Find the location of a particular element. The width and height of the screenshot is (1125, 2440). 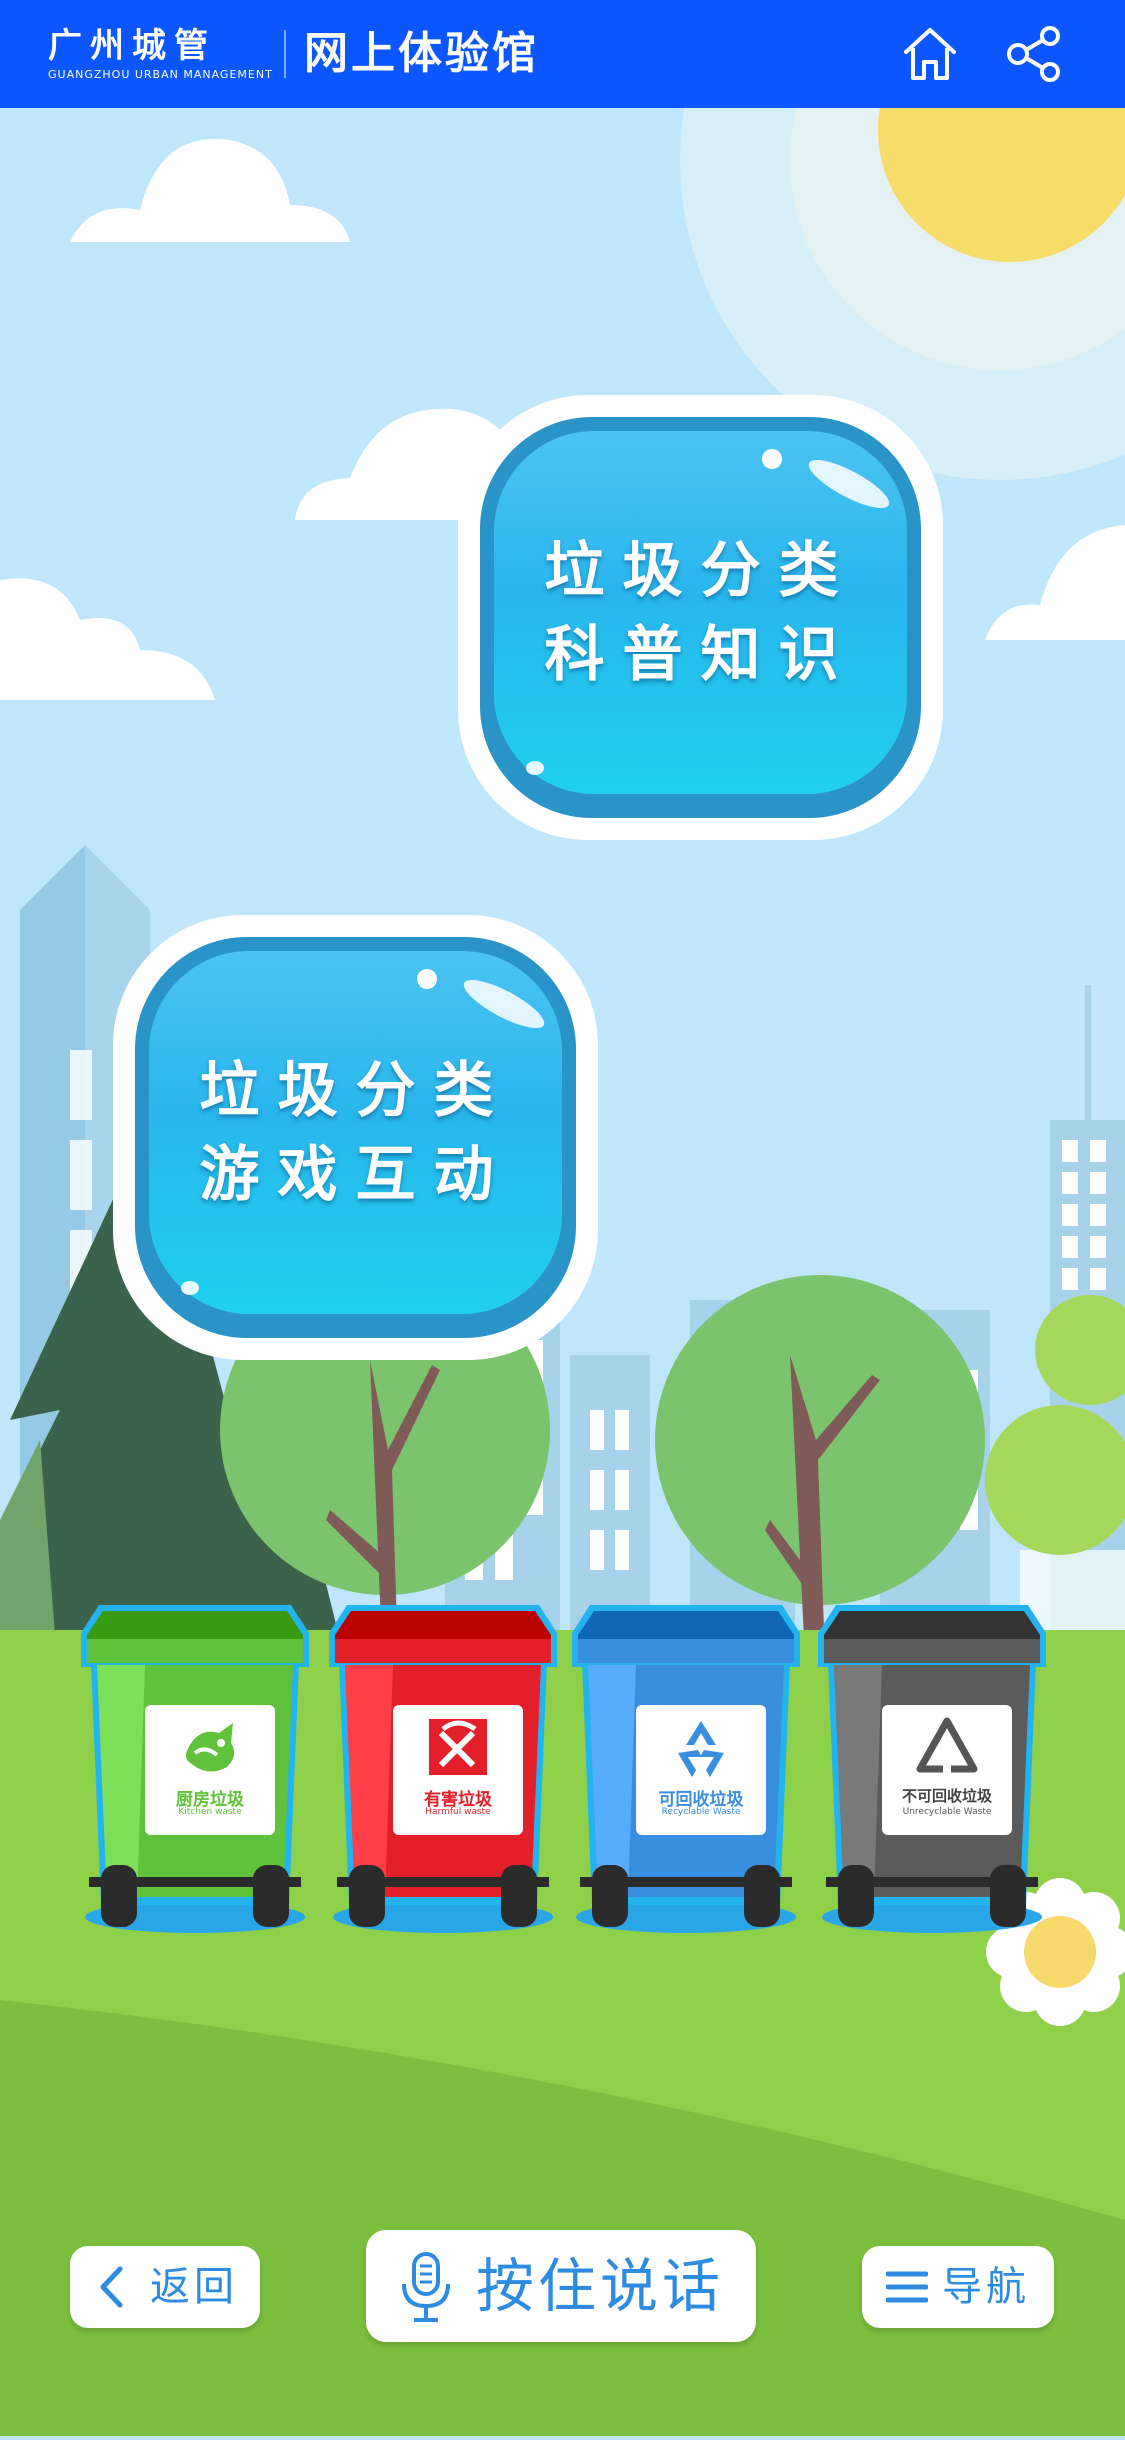

recycle-icon is located at coordinates (701, 1747).